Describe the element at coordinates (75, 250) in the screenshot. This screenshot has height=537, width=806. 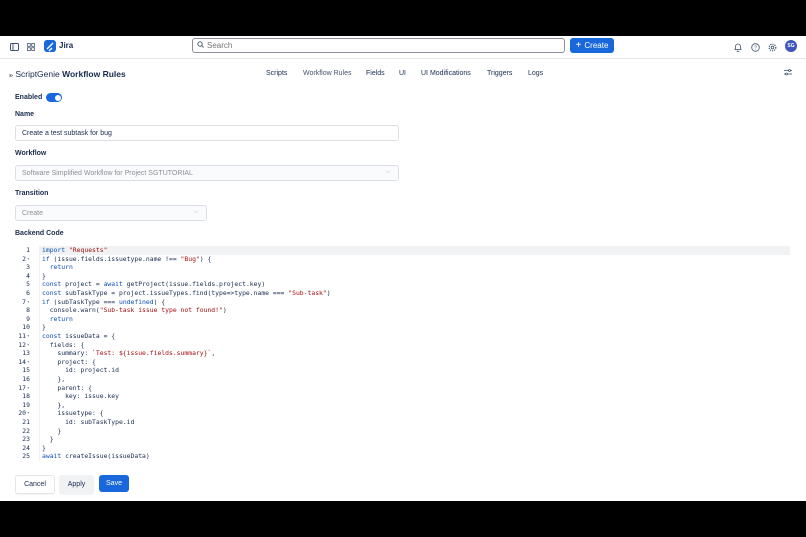
I see `code-text: import "Requests"` at that location.